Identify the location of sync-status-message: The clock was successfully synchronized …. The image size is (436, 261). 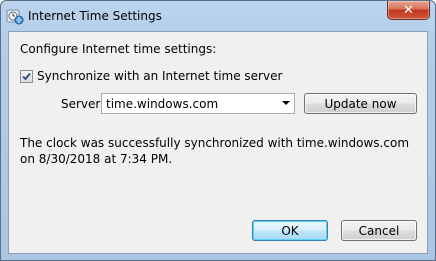
(215, 151).